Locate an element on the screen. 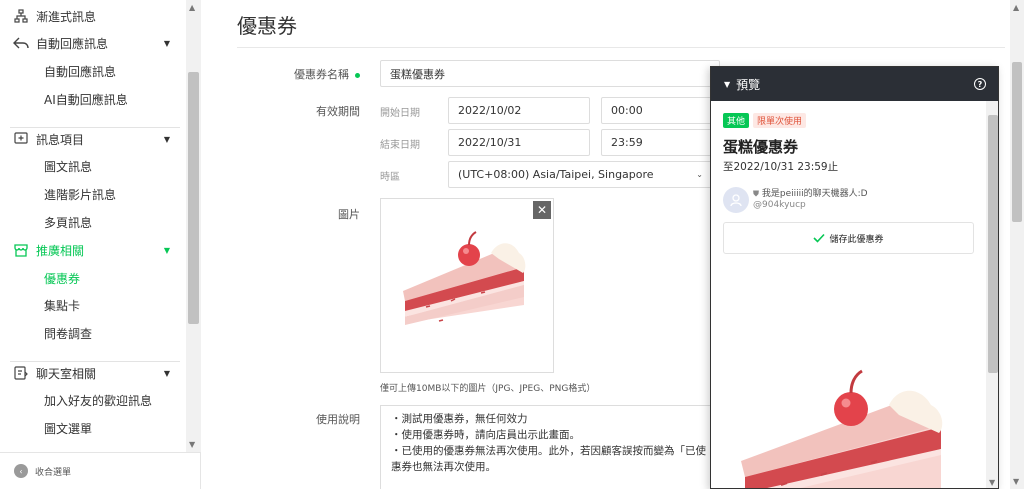 This screenshot has width=1024, height=489. usage-line: ・使用優惠券時，請向店員出示此畫面。 is located at coordinates (485, 435).